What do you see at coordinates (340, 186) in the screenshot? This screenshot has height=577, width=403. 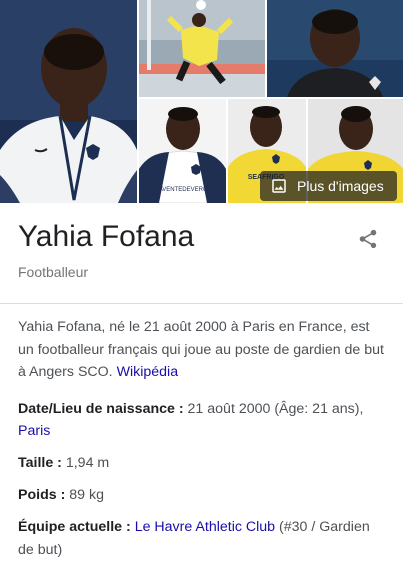 I see `more-images-label: Plus d'images` at bounding box center [340, 186].